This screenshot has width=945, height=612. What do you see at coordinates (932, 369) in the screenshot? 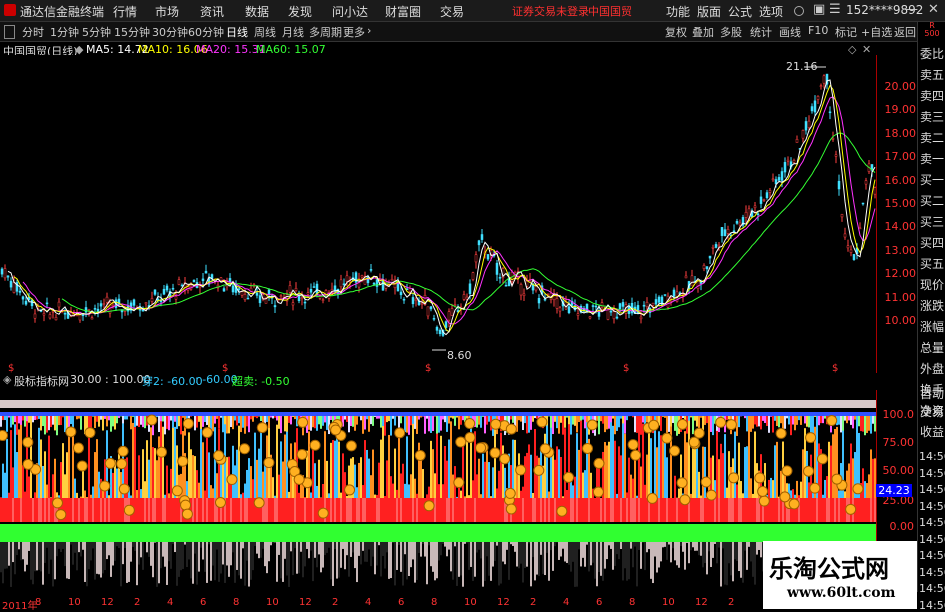
I see `side-item: 外盘` at bounding box center [932, 369].